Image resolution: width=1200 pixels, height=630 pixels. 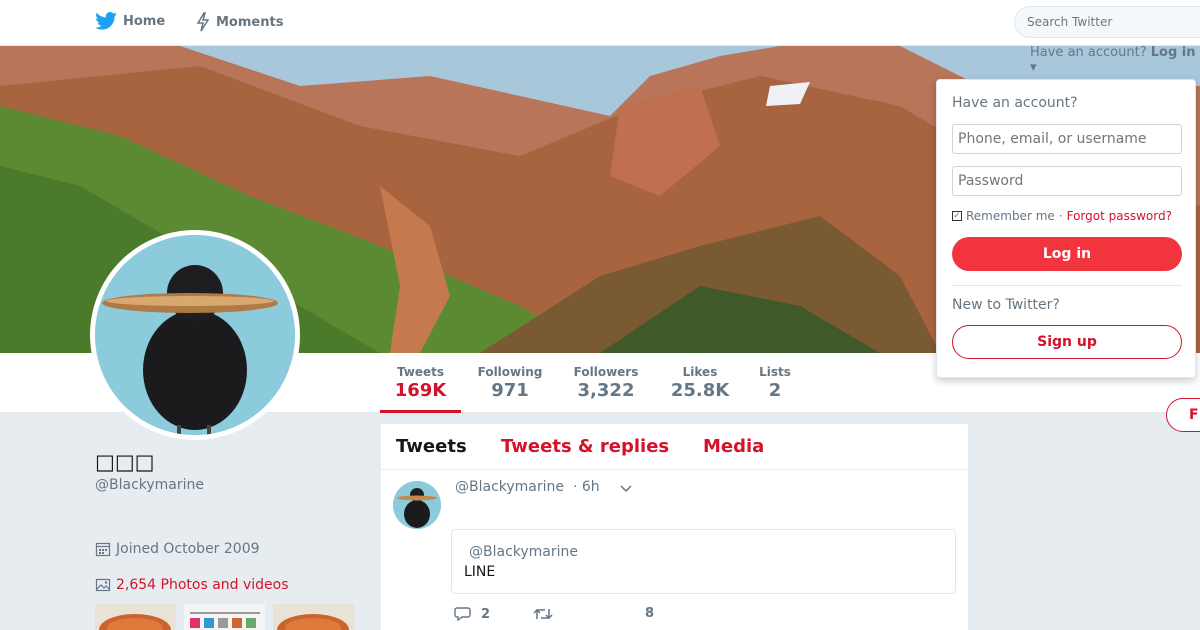 I want to click on tab-tweets: Tweets, so click(x=431, y=446).